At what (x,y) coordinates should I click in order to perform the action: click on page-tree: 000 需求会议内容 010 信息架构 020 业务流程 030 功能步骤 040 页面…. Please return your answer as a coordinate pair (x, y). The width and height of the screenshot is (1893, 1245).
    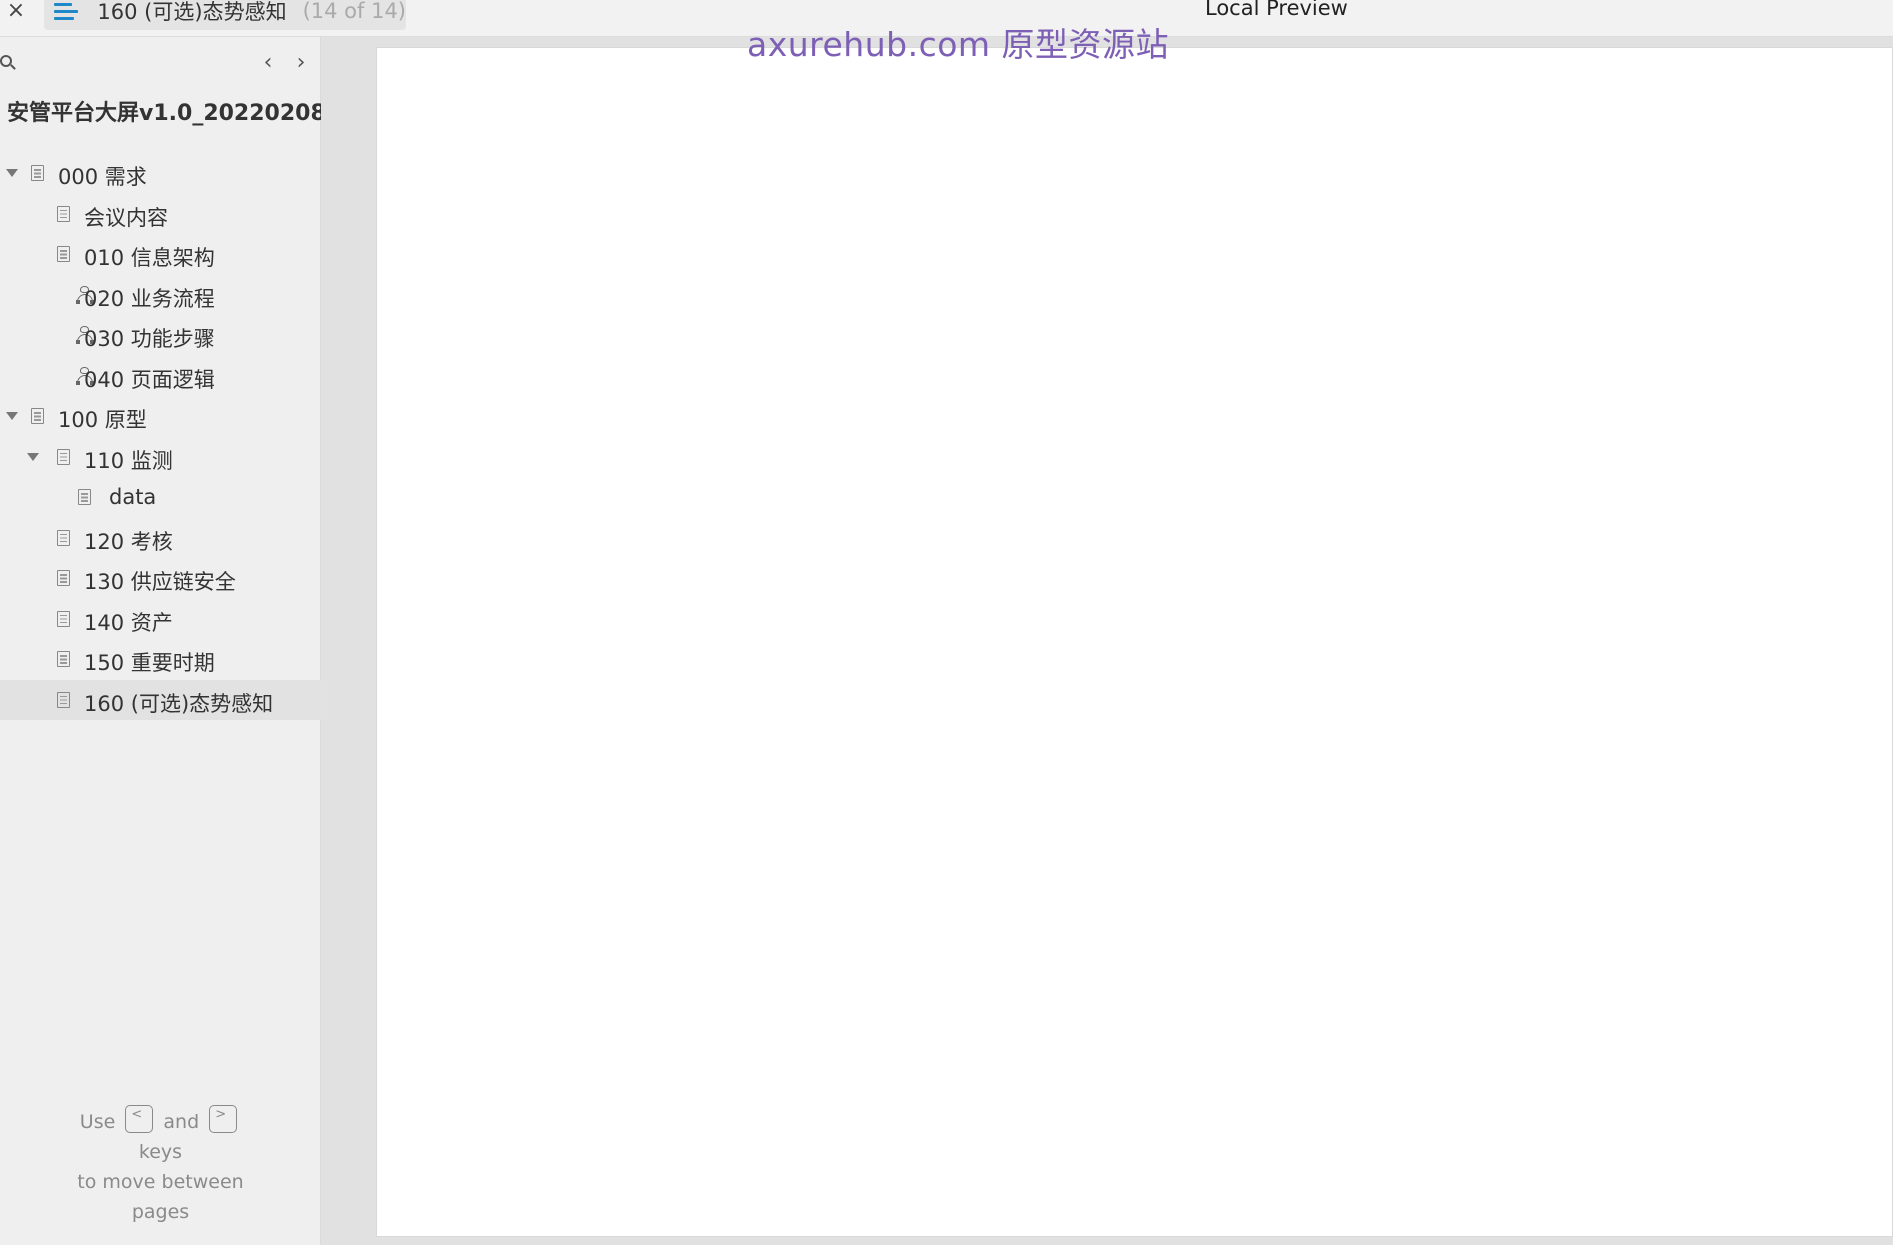
    Looking at the image, I should click on (160, 436).